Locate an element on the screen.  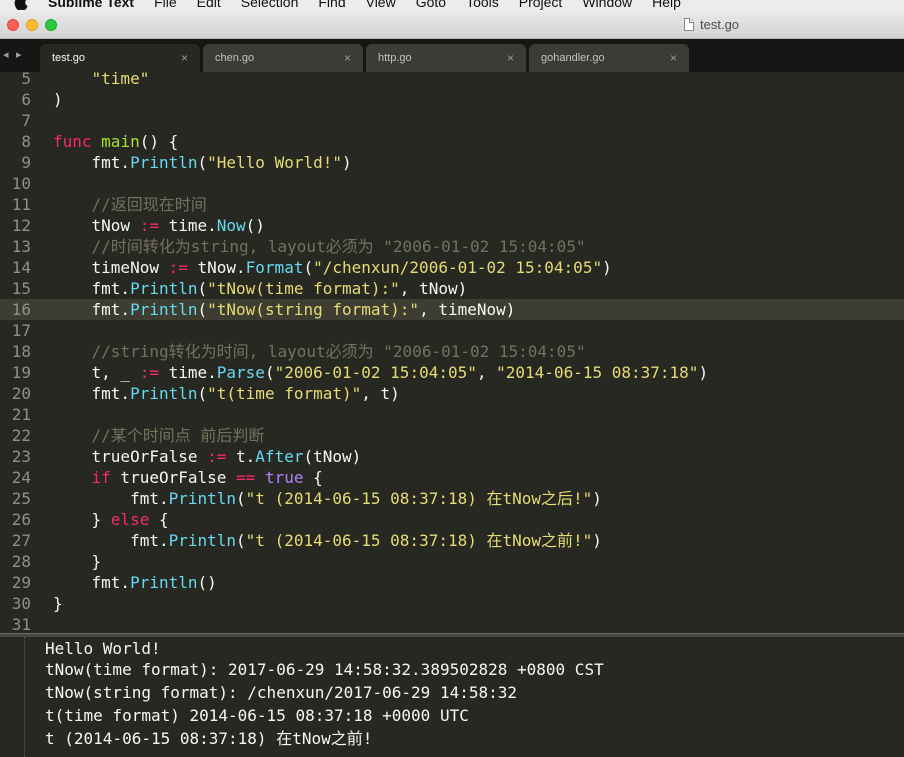
tab-gohandler-go: gohandler.go × is located at coordinates (609, 58).